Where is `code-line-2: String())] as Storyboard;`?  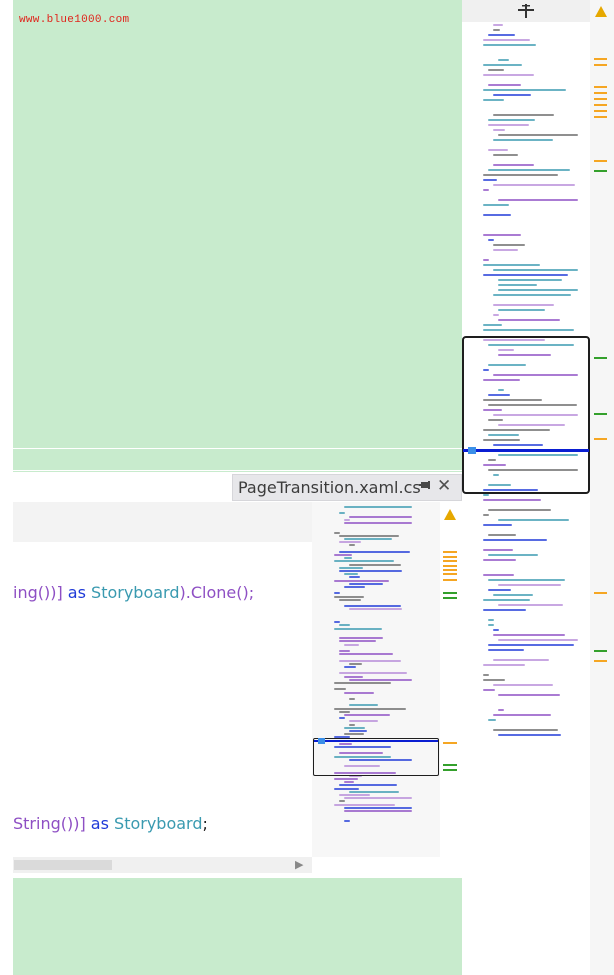
code-line-2: String())] as Storyboard; is located at coordinates (110, 823).